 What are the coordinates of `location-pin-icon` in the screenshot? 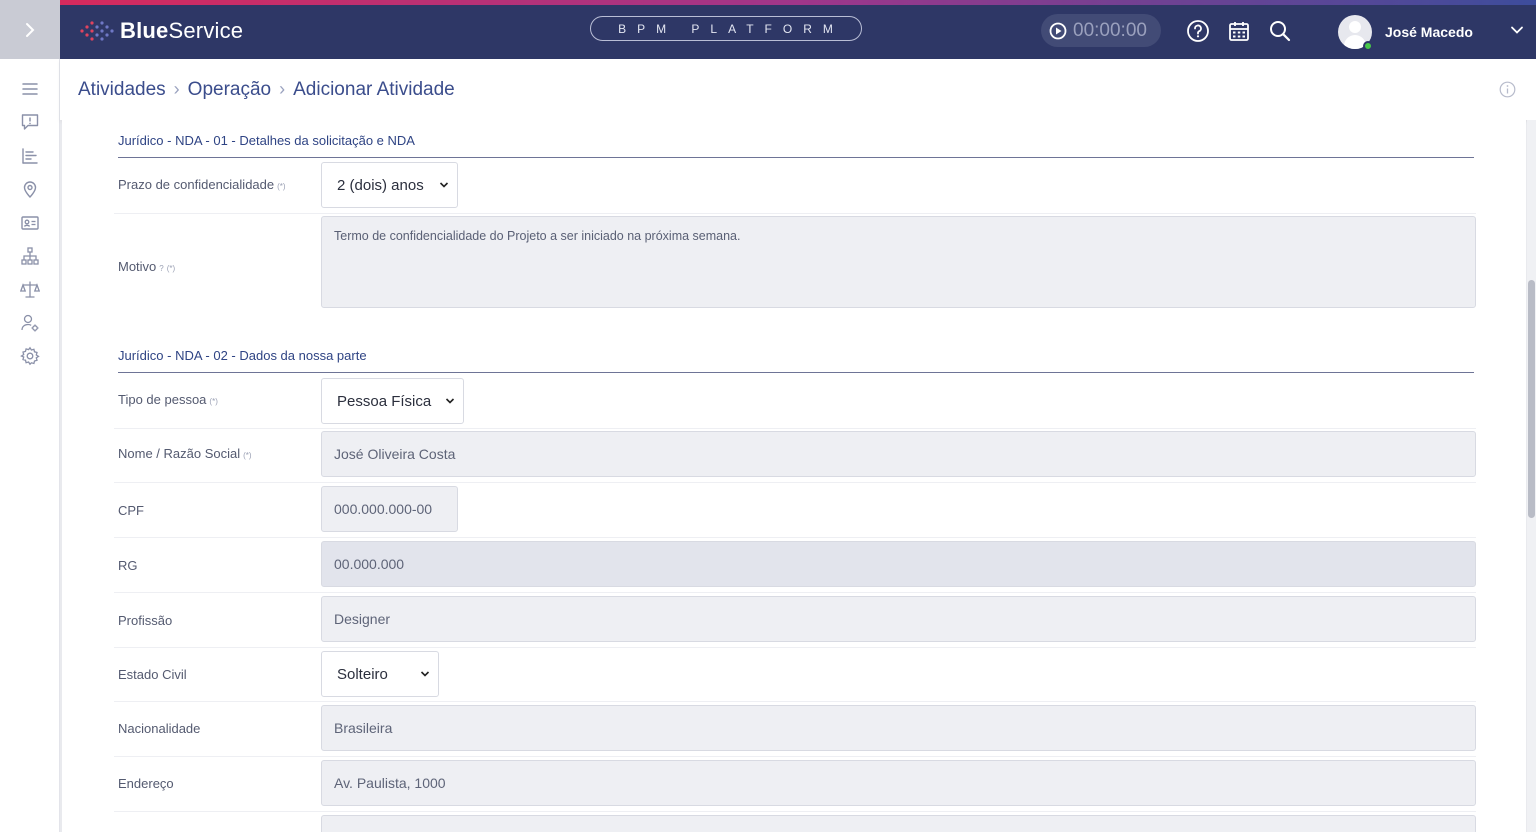 It's located at (30, 189).